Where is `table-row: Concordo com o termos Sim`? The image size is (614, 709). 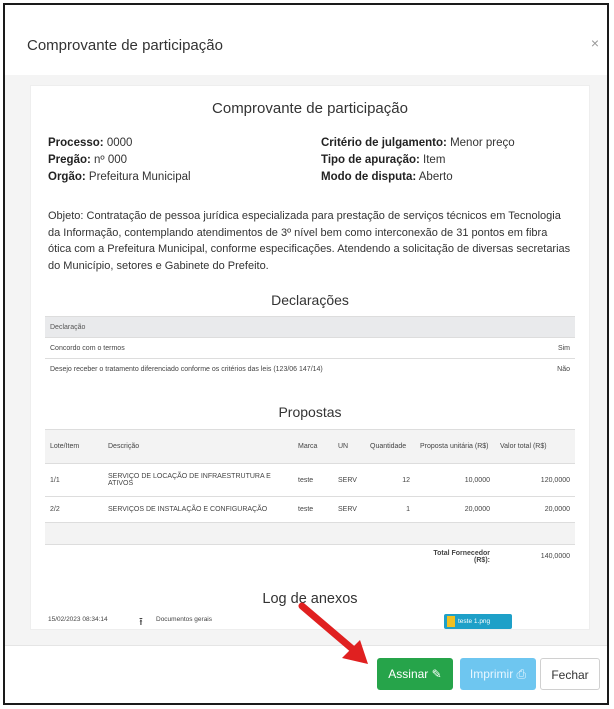
table-row: Concordo com o termos Sim is located at coordinates (310, 348).